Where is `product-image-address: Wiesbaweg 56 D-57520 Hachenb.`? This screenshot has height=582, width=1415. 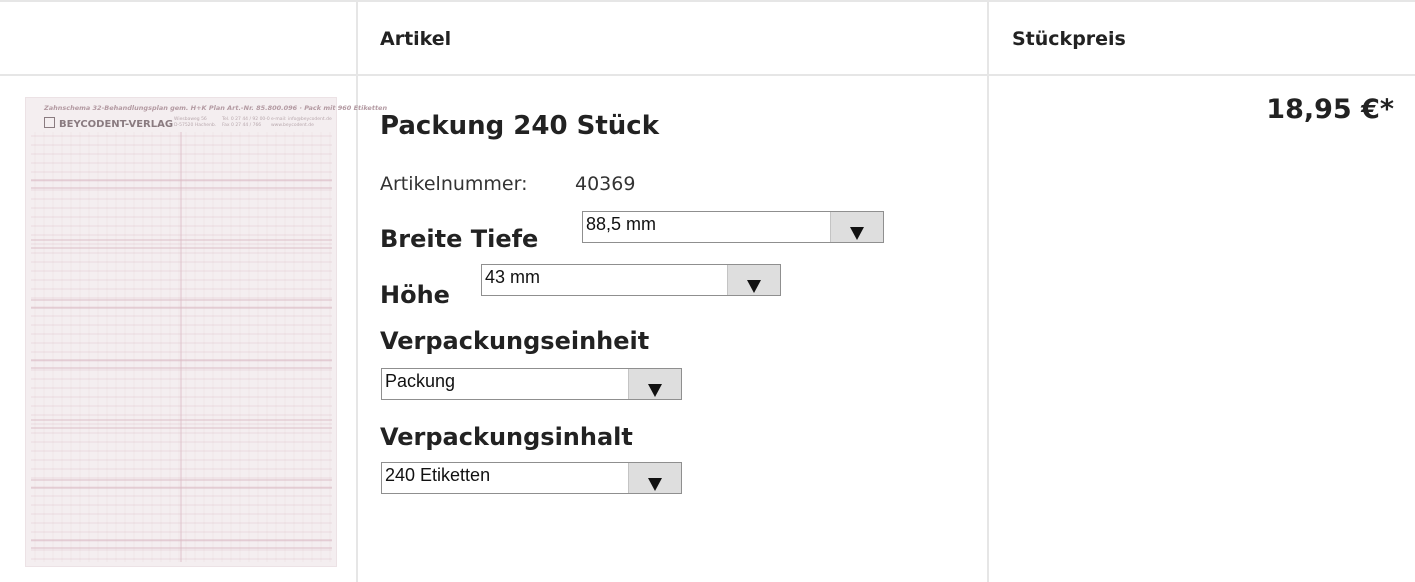 product-image-address: Wiesbaweg 56 D-57520 Hachenb. is located at coordinates (195, 123).